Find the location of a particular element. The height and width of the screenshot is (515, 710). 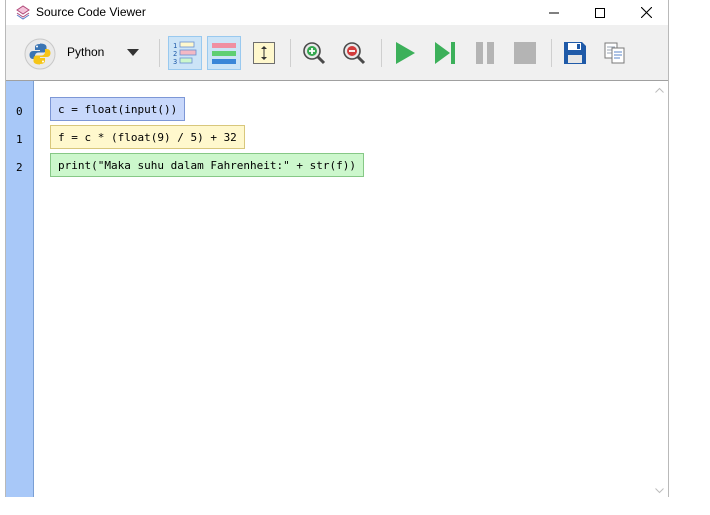

highlight-lines-toggle is located at coordinates (224, 53).